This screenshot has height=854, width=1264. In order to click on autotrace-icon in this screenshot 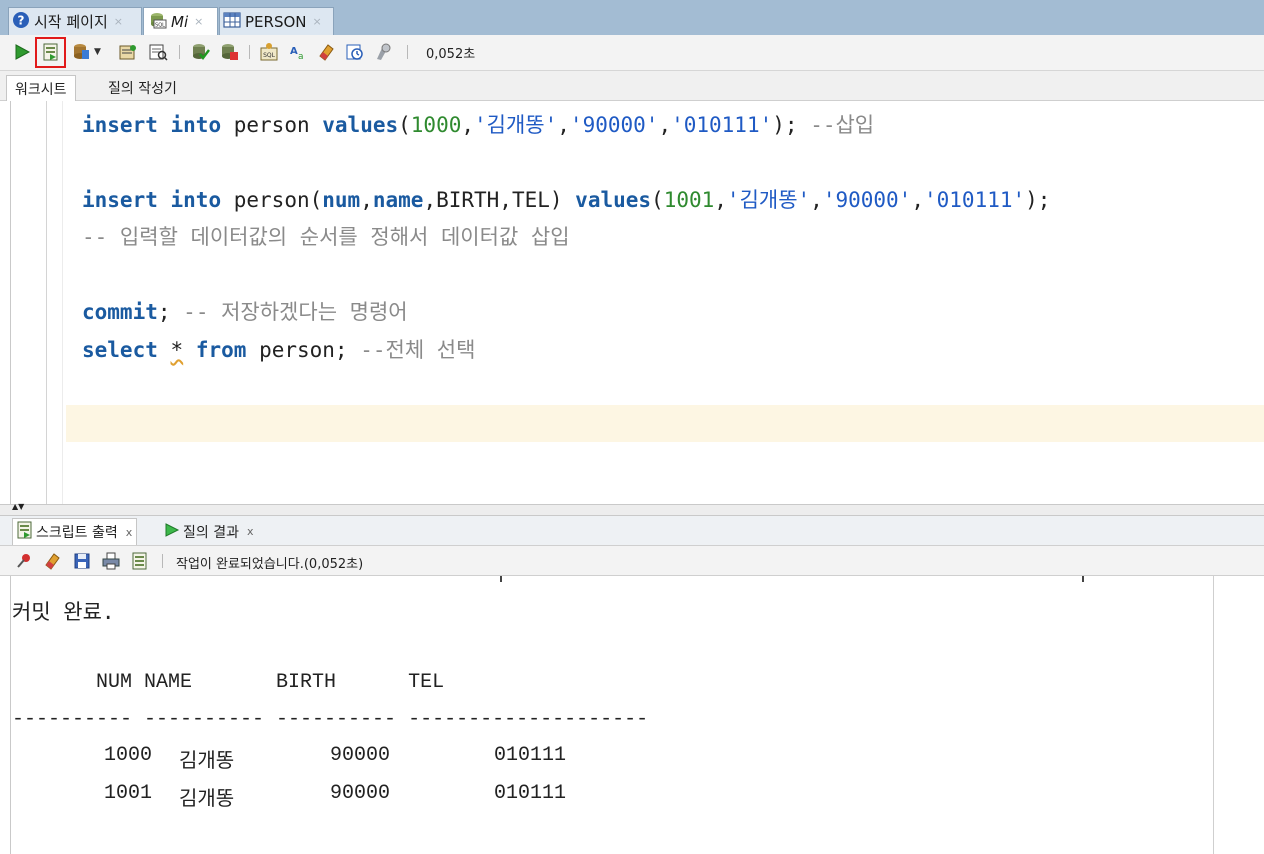, I will do `click(128, 52)`.